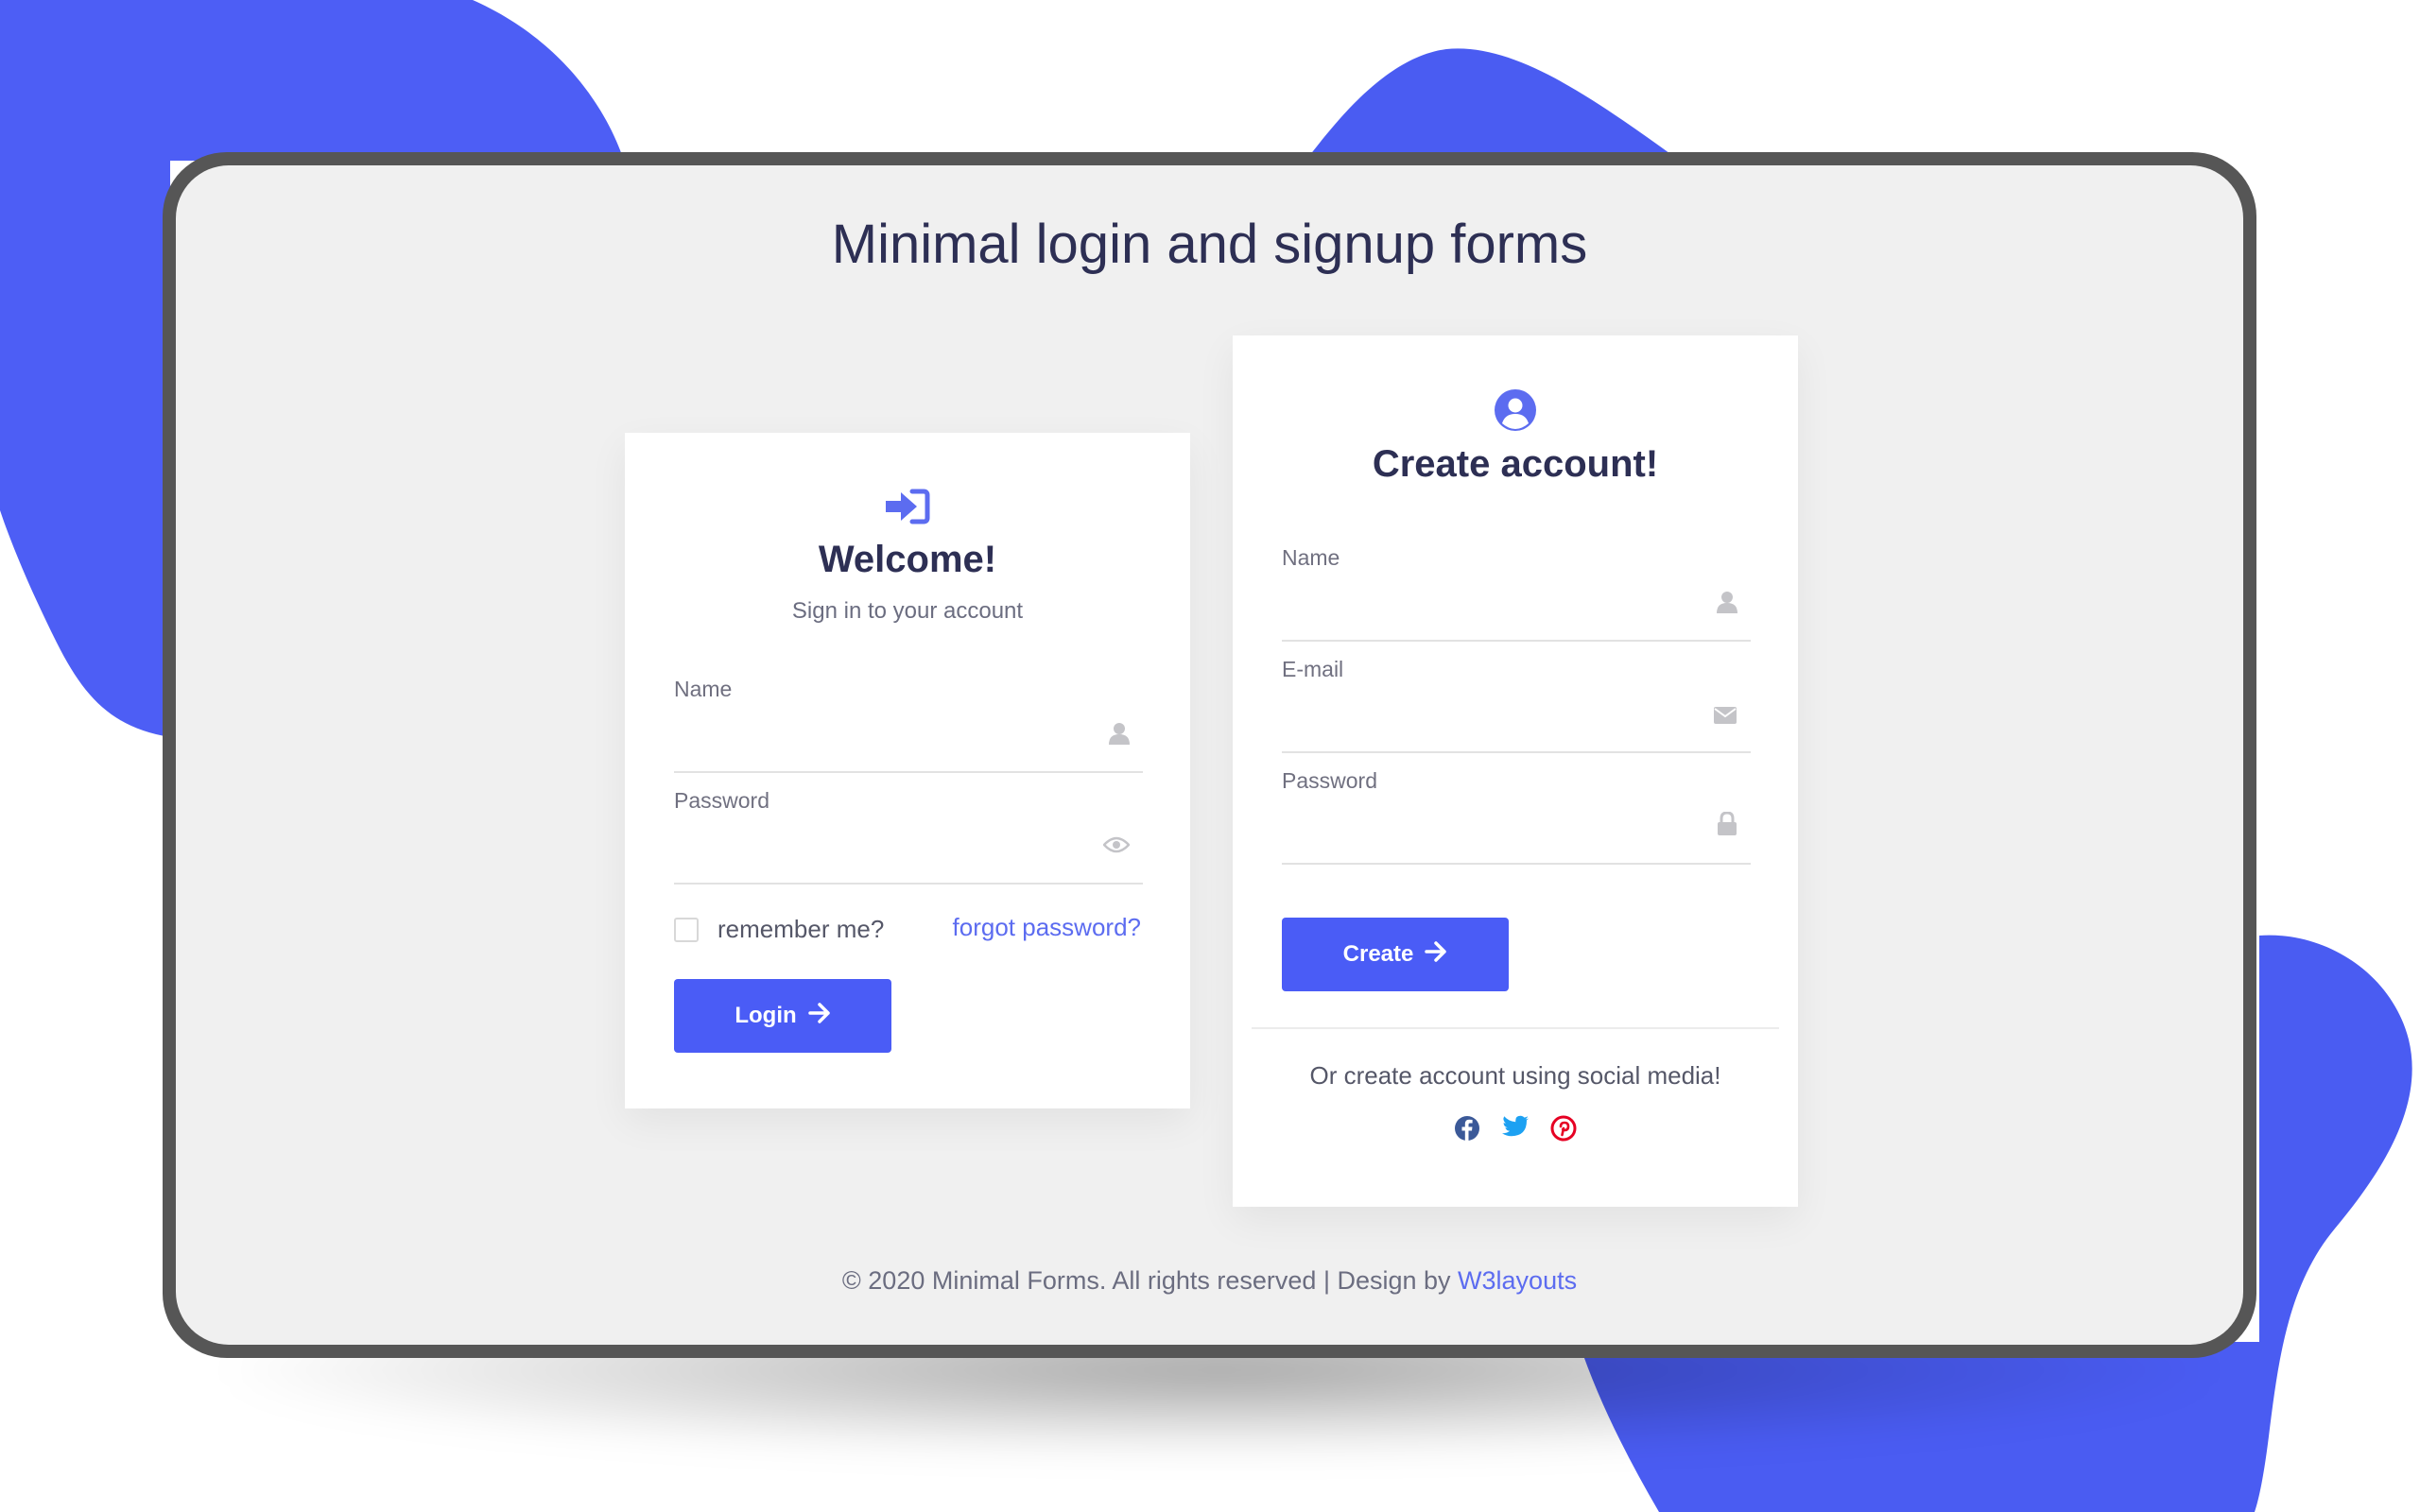  I want to click on create-button: Create, so click(1395, 954).